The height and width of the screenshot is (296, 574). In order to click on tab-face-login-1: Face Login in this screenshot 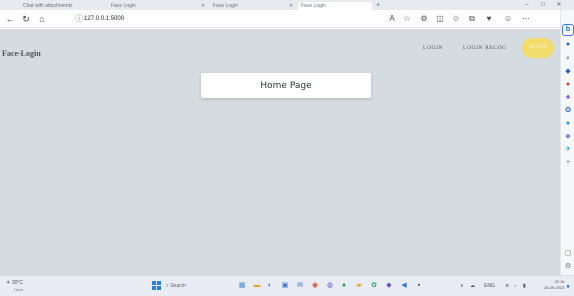, I will do `click(153, 6)`.